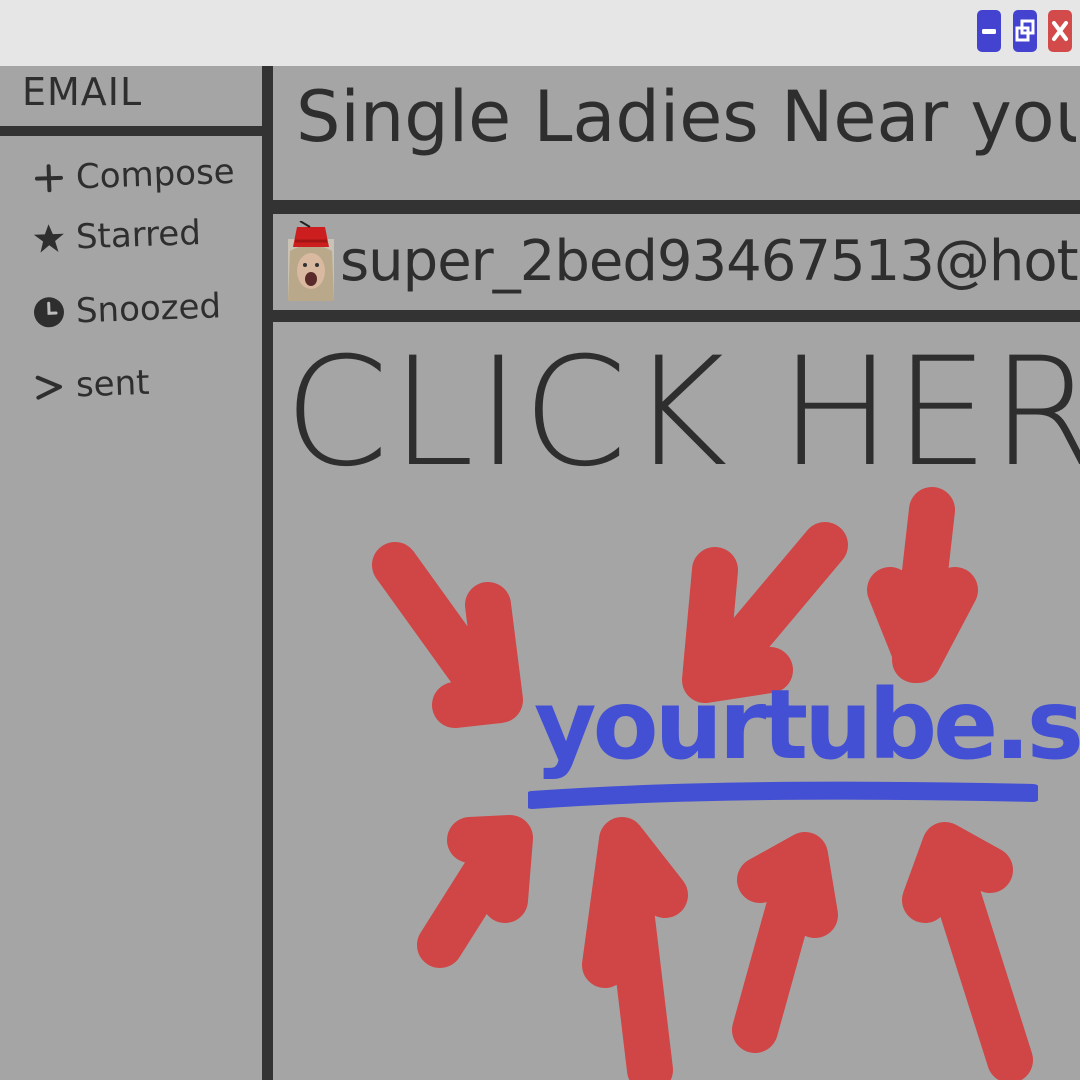  Describe the element at coordinates (148, 309) in the screenshot. I see `sidebar-item-label: Snoozed` at that location.